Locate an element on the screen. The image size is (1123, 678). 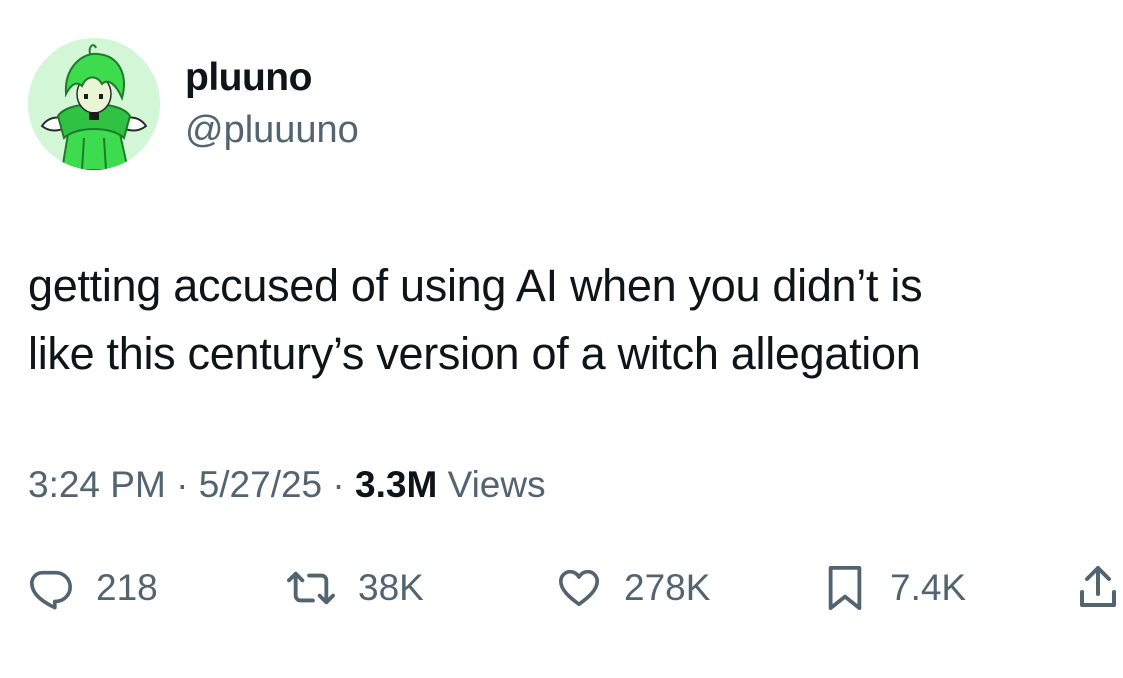
avatar-illustration is located at coordinates (94, 104).